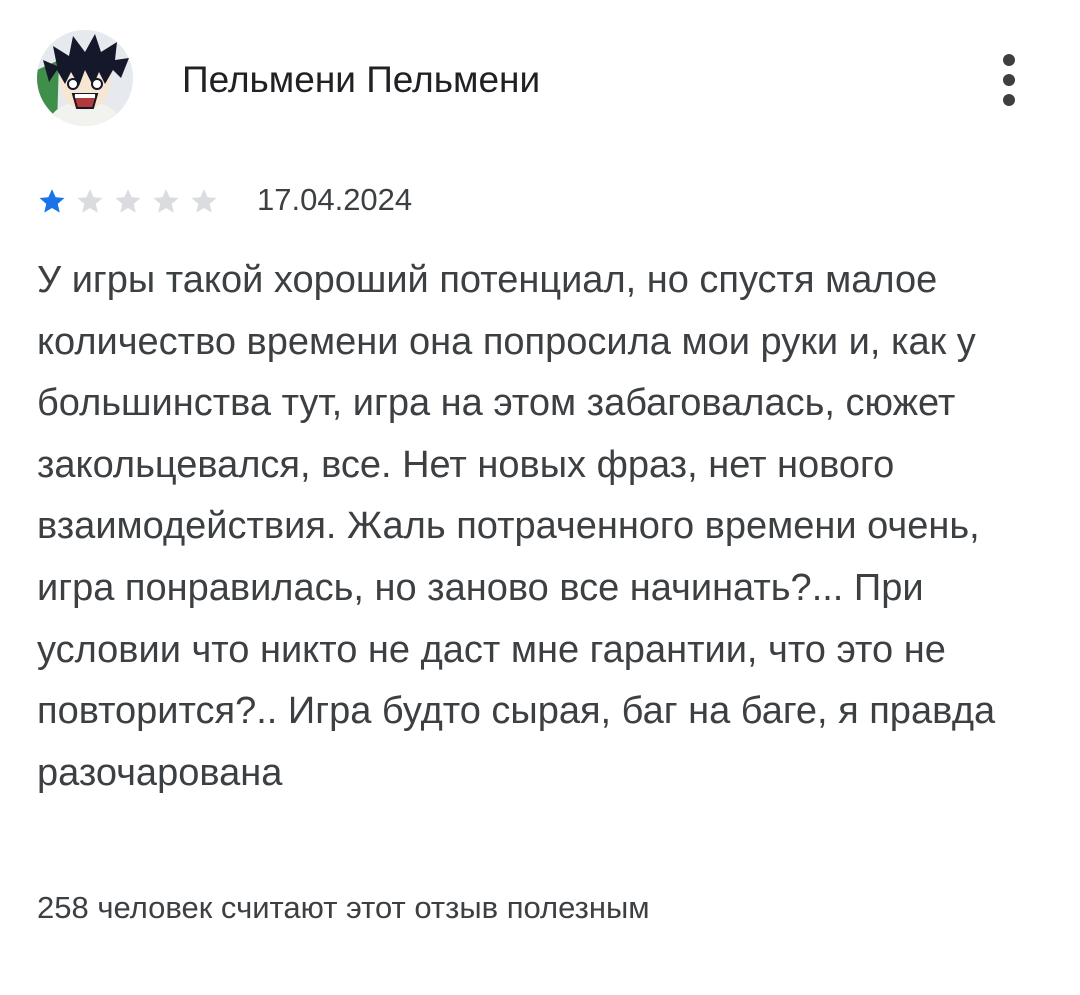  I want to click on author-avatar, so click(85, 78).